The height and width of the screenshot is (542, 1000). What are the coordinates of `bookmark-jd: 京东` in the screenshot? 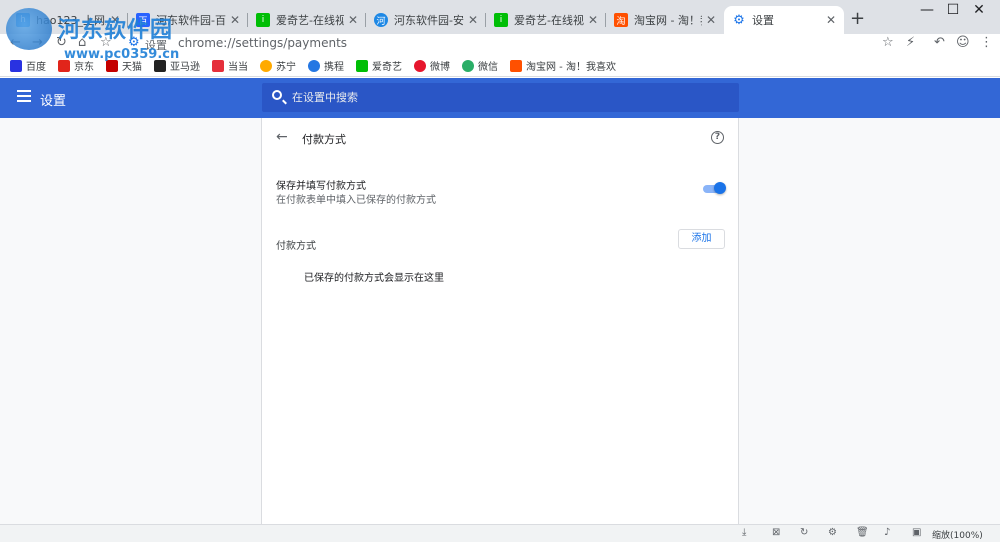 It's located at (76, 65).